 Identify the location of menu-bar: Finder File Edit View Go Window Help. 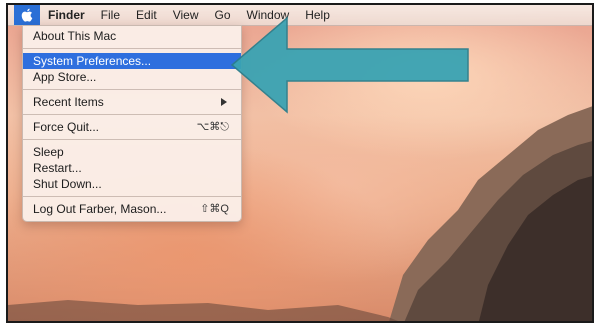
(300, 15).